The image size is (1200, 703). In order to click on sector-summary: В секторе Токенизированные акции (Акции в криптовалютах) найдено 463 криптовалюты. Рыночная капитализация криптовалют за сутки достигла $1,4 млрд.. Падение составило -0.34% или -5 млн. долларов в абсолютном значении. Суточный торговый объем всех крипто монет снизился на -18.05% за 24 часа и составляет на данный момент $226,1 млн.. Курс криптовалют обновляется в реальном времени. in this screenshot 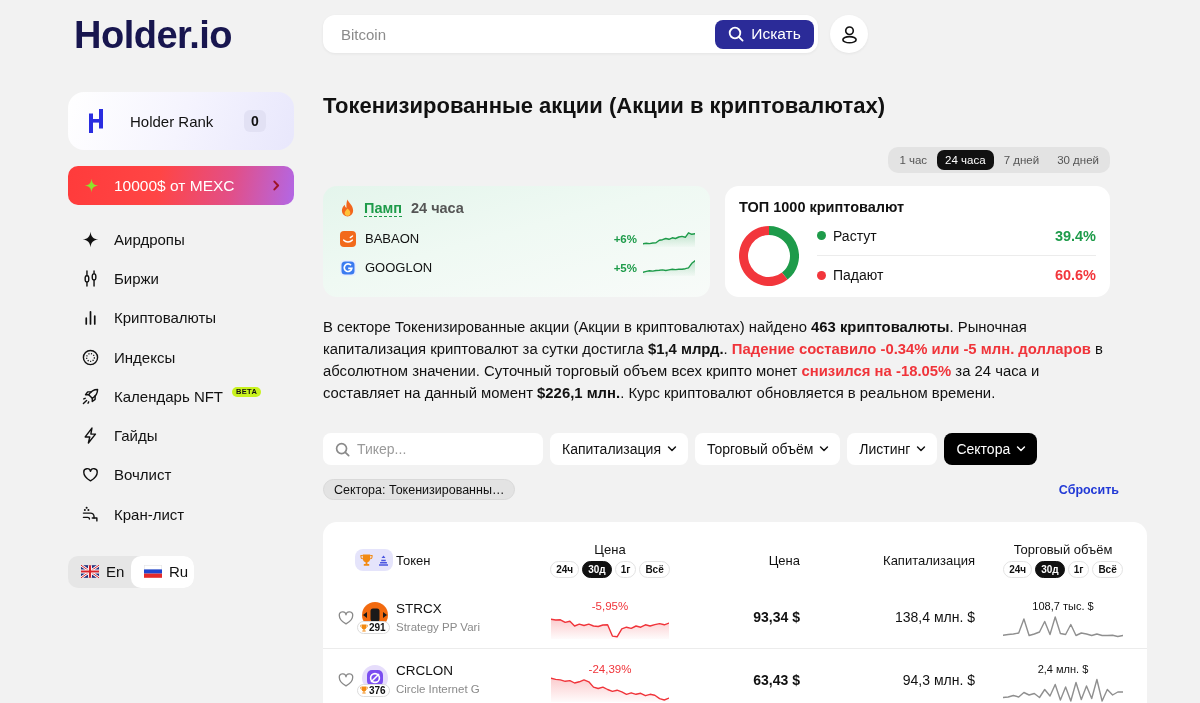, I will do `click(713, 360)`.